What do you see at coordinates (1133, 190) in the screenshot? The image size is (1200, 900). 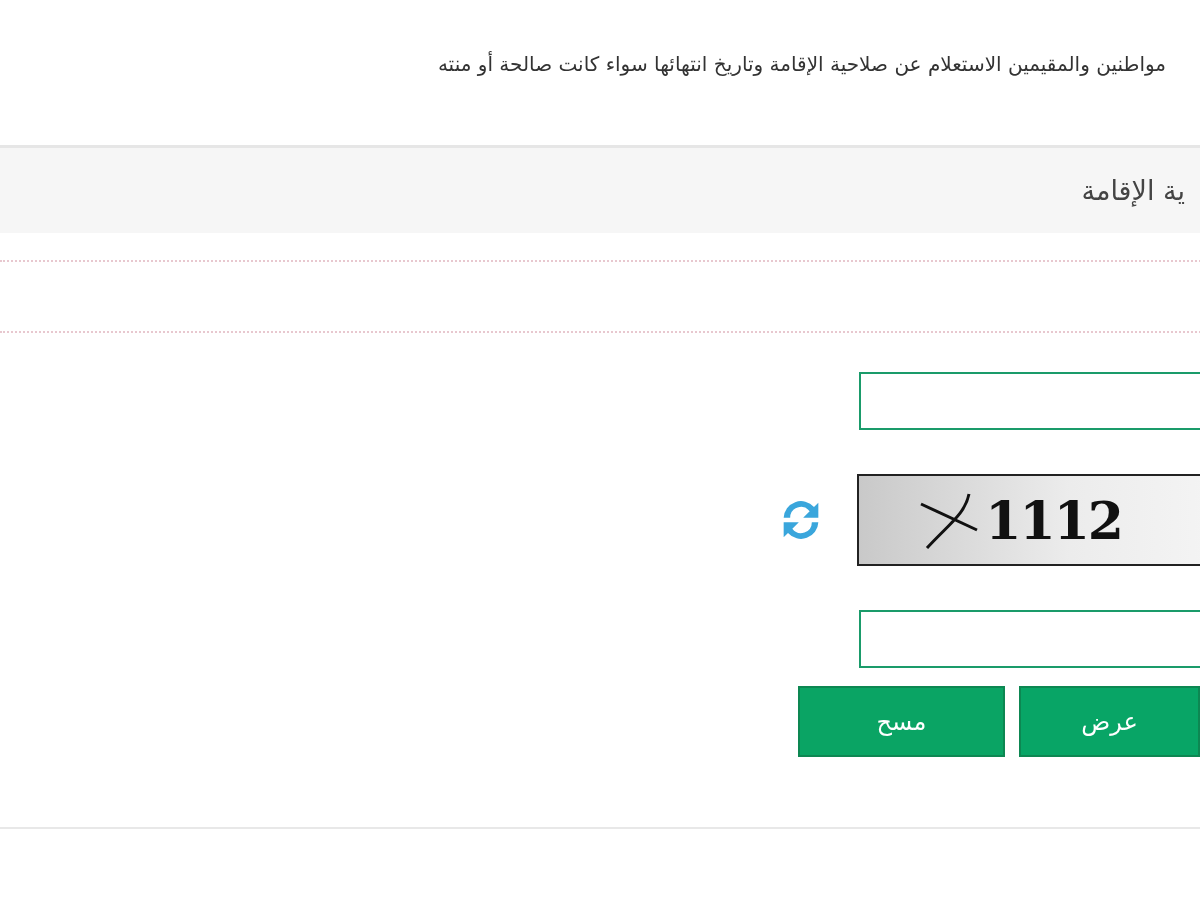 I see `panel-title: ية الإقامة` at bounding box center [1133, 190].